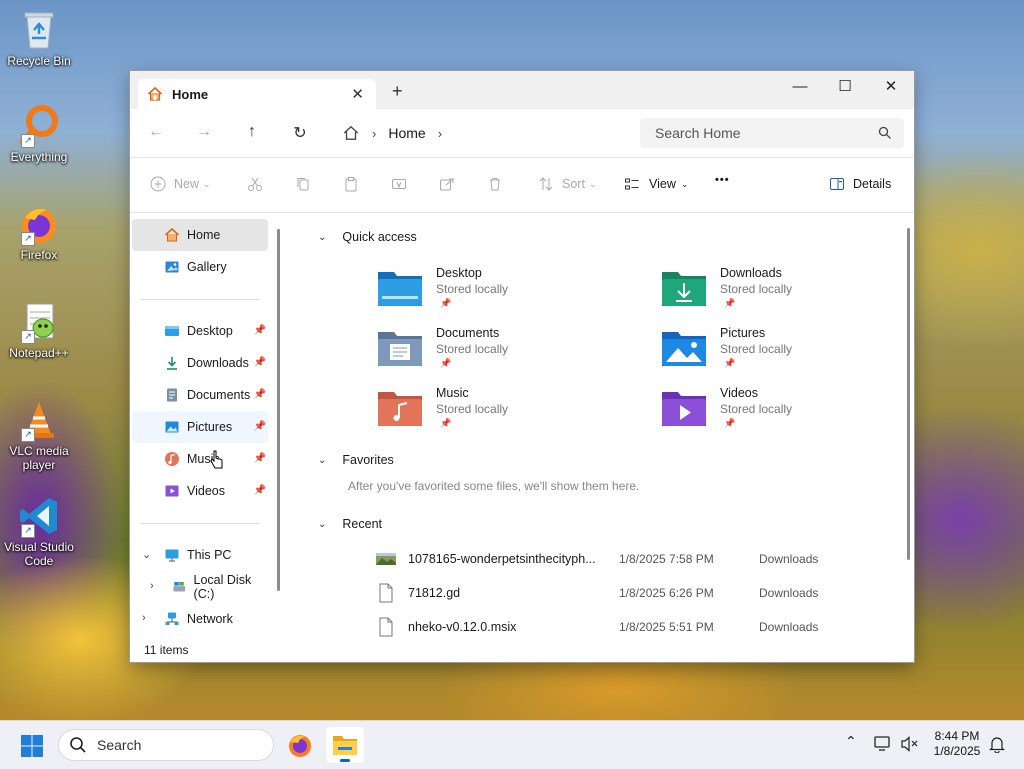 The width and height of the screenshot is (1024, 769). I want to click on breadcrumb: › Home ›, so click(482, 133).